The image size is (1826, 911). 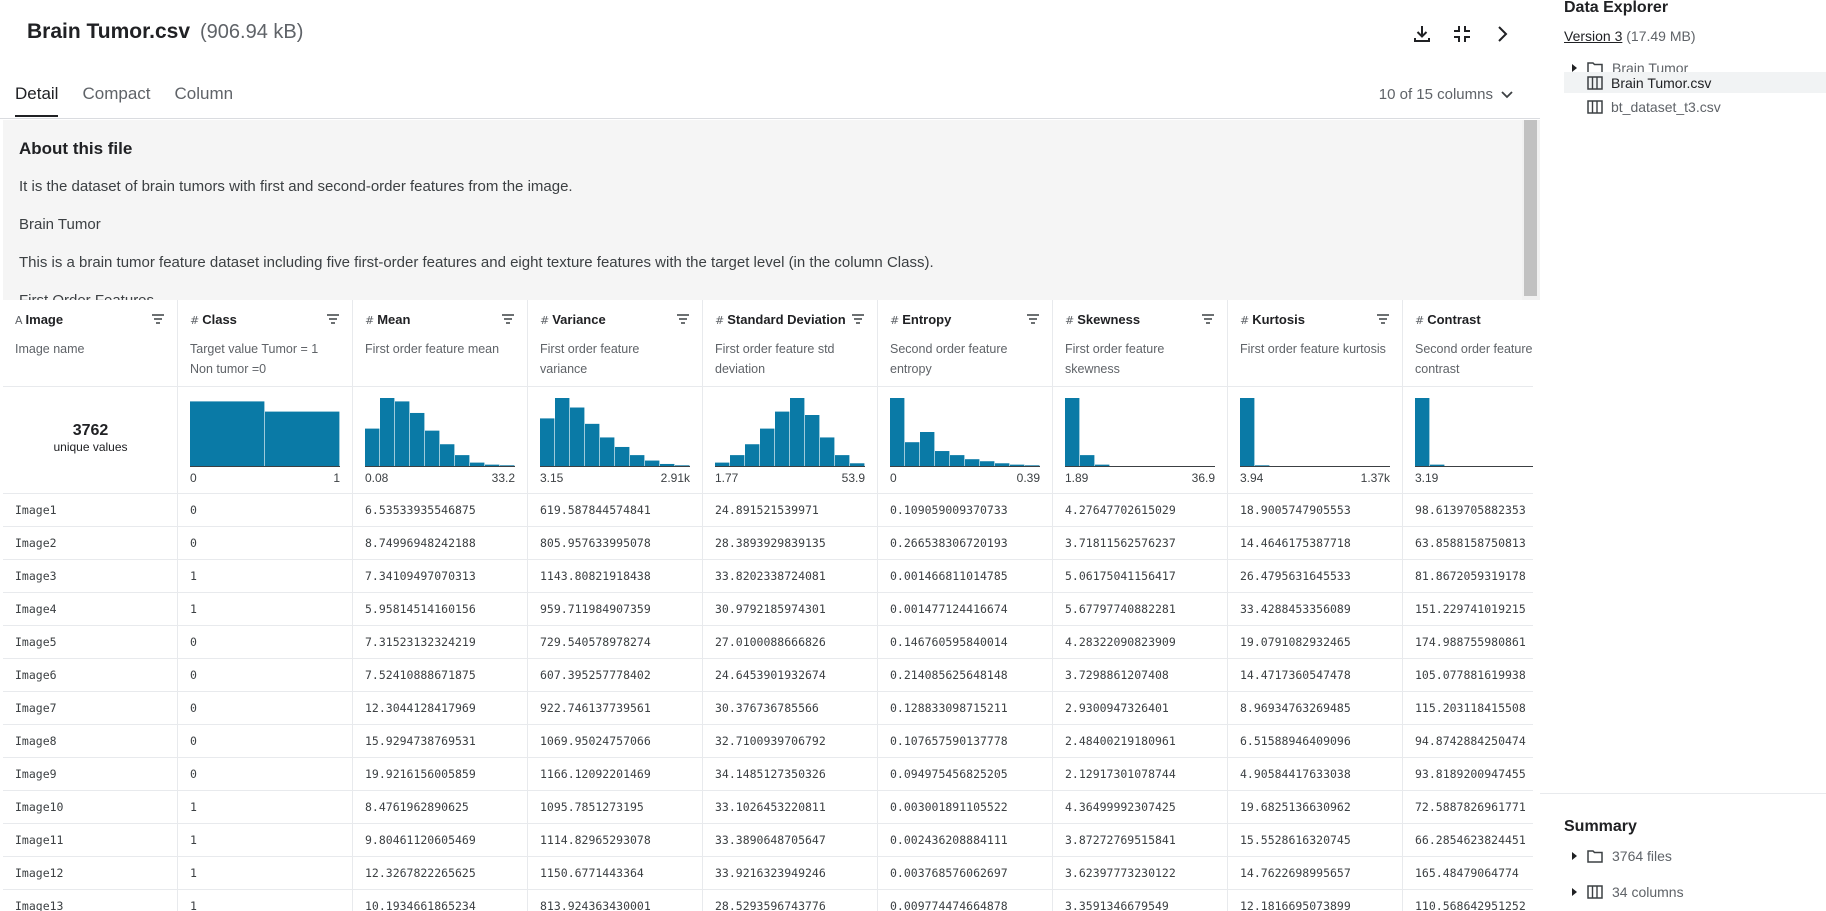 I want to click on column-count-select: 10 of 15 columns, so click(x=1446, y=94).